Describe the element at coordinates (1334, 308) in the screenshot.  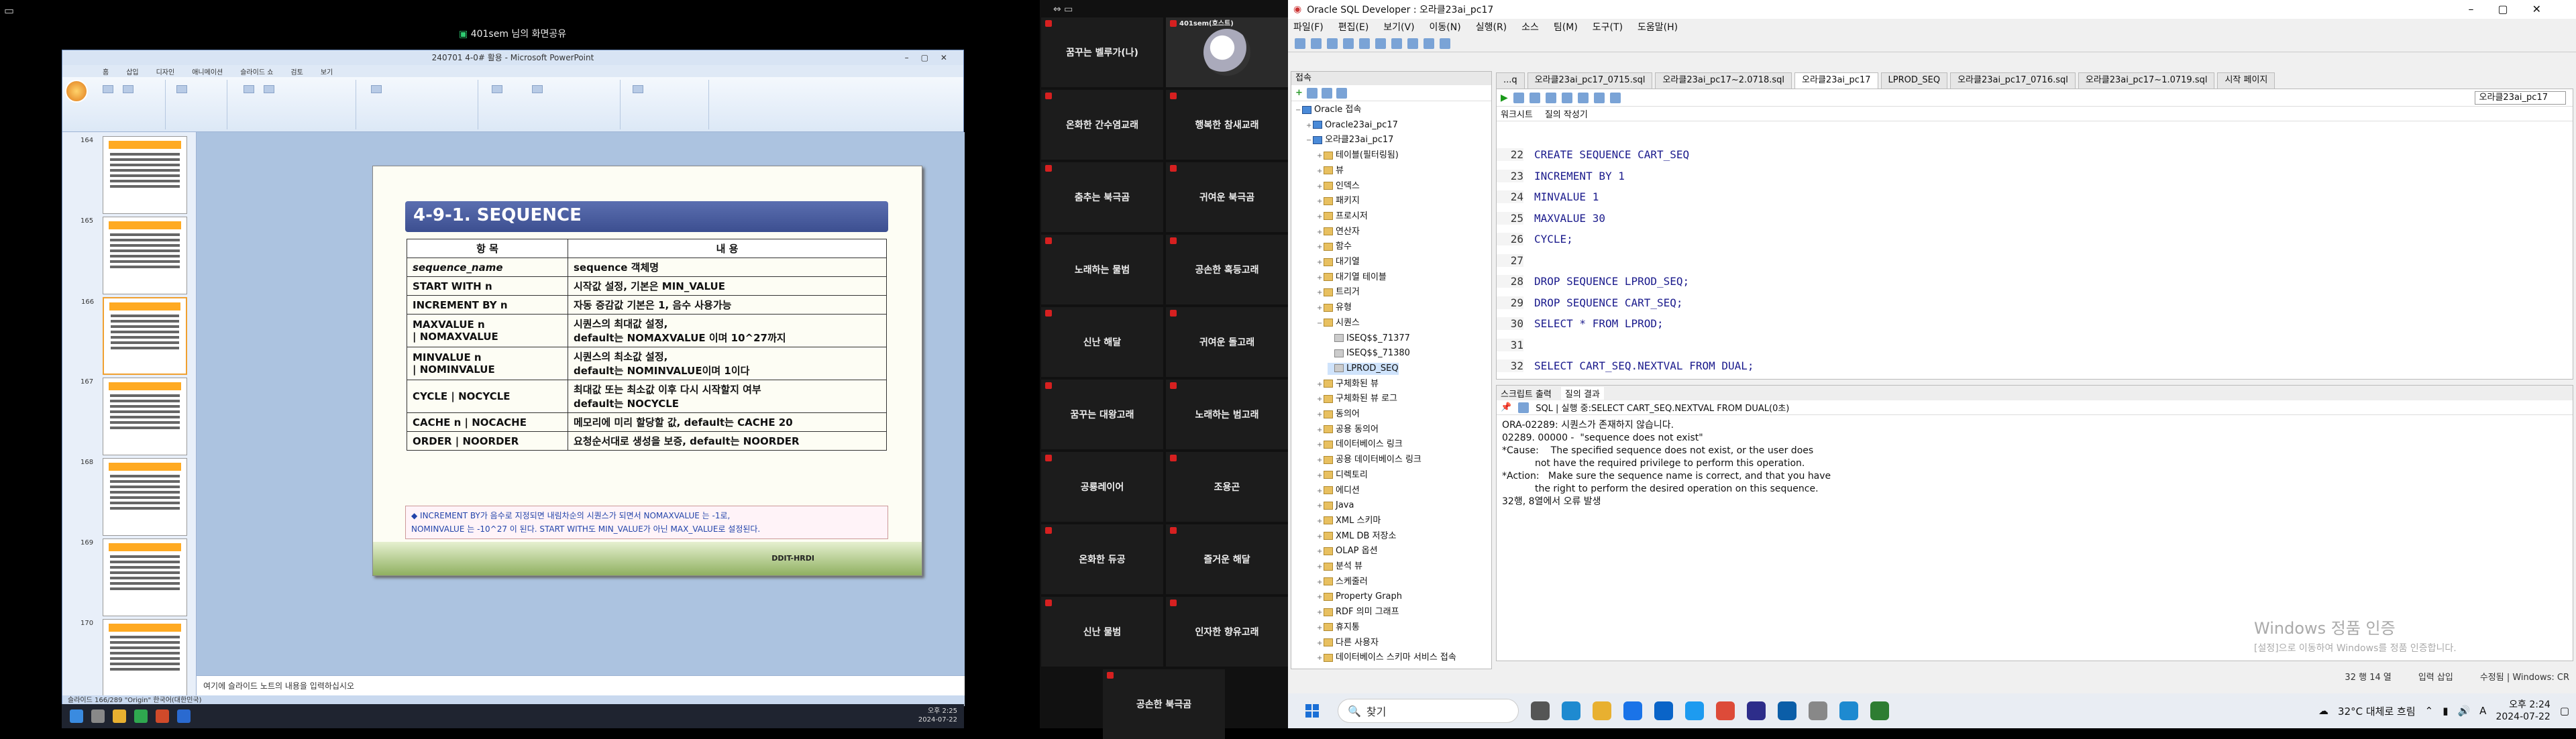
I see `tree-node: + 유형` at that location.